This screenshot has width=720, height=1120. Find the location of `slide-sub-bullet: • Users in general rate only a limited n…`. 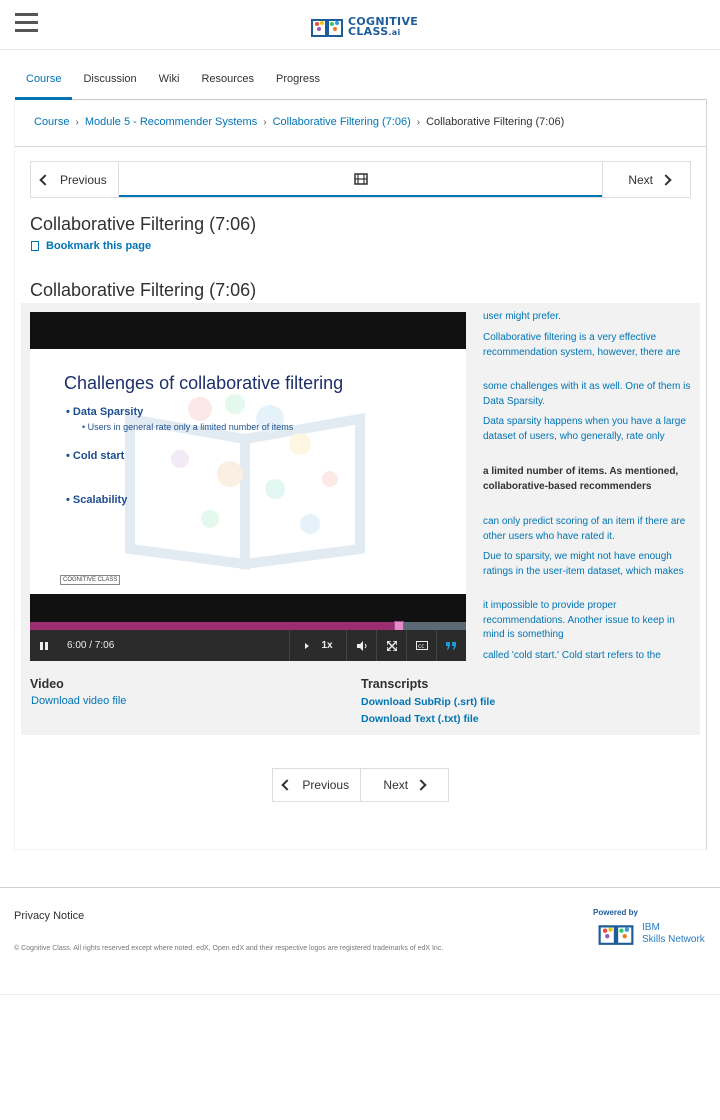

slide-sub-bullet: • Users in general rate only a limited n… is located at coordinates (188, 427).